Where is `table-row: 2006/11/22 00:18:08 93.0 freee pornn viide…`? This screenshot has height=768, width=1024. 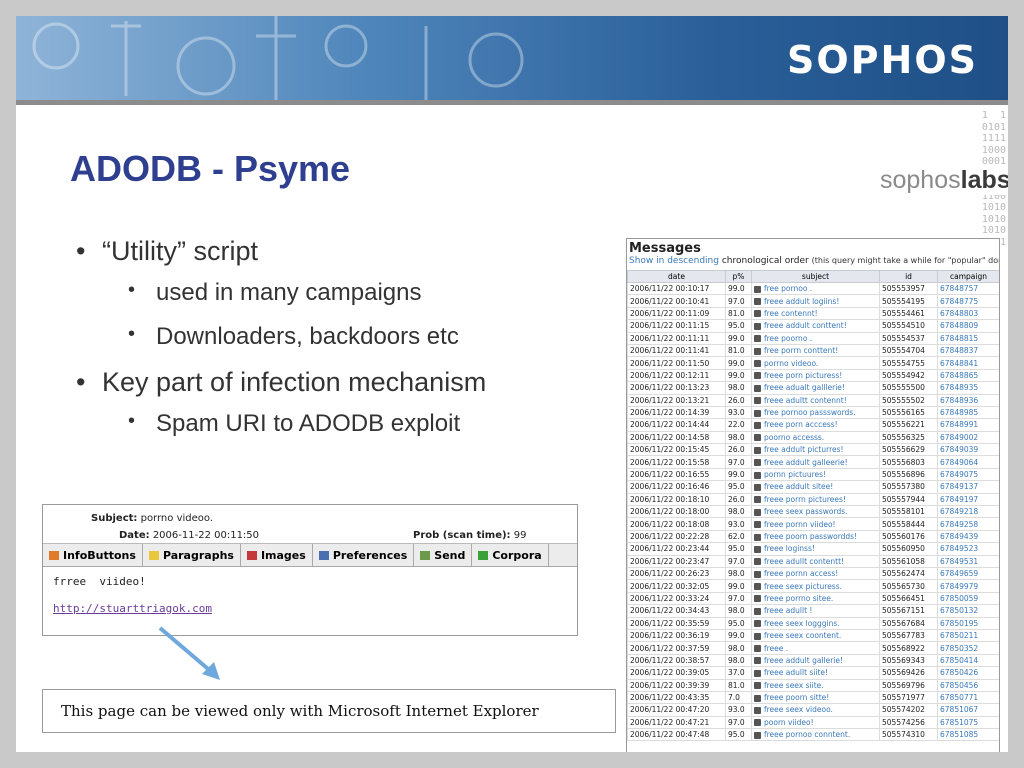 table-row: 2006/11/22 00:18:08 93.0 freee pornn viide… is located at coordinates (813, 524).